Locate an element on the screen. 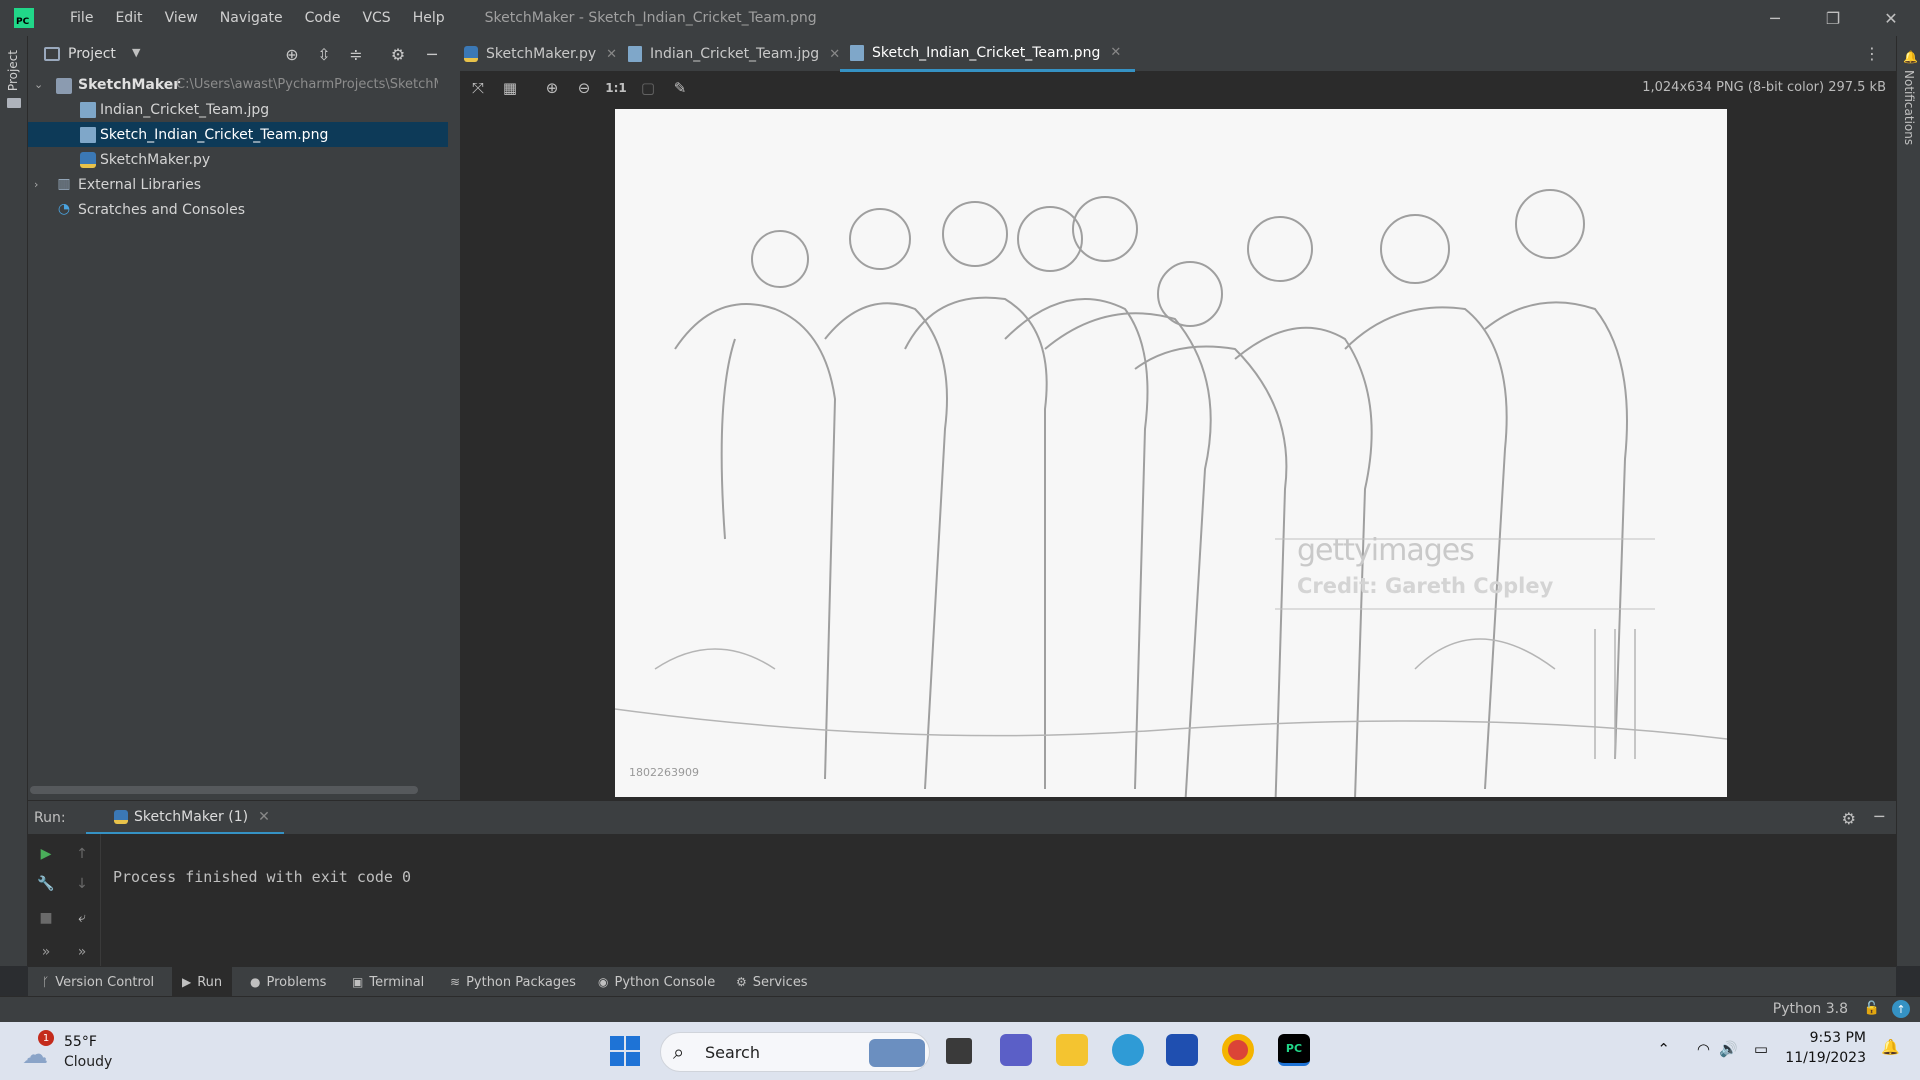 This screenshot has width=1920, height=1080. run-tab: SketchMaker (1) ✕ is located at coordinates (185, 818).